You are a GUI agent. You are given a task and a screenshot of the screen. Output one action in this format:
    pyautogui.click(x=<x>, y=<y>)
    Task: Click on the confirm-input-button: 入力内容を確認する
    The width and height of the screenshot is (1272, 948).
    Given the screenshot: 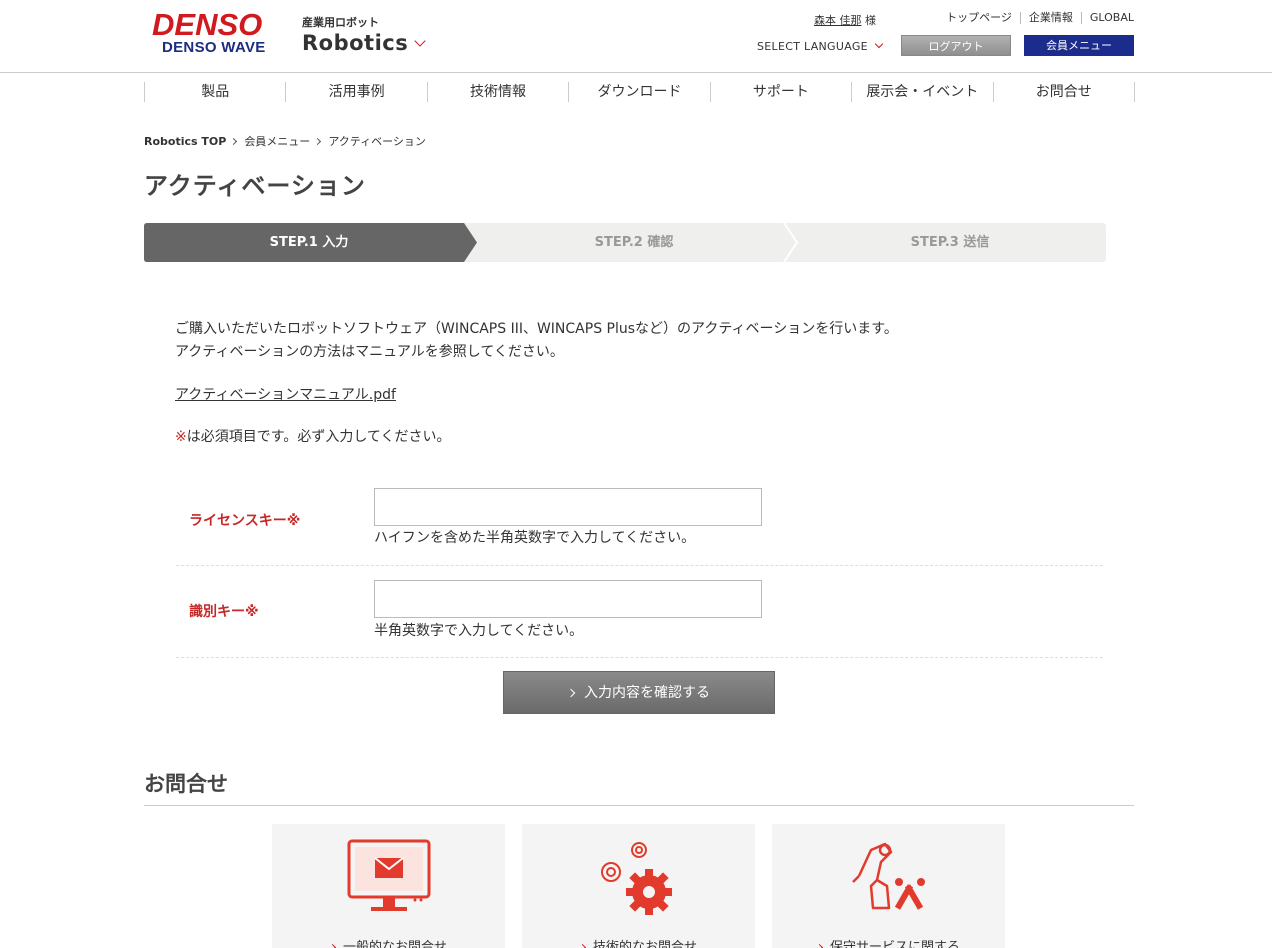 What is the action you would take?
    pyautogui.click(x=639, y=692)
    